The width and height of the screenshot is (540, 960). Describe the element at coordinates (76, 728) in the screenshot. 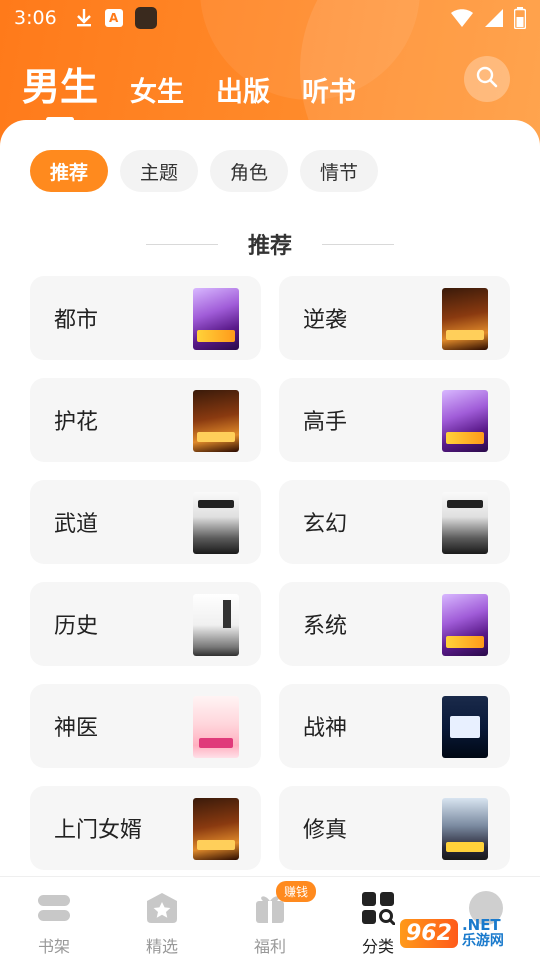

I see `category-label: 神医` at that location.